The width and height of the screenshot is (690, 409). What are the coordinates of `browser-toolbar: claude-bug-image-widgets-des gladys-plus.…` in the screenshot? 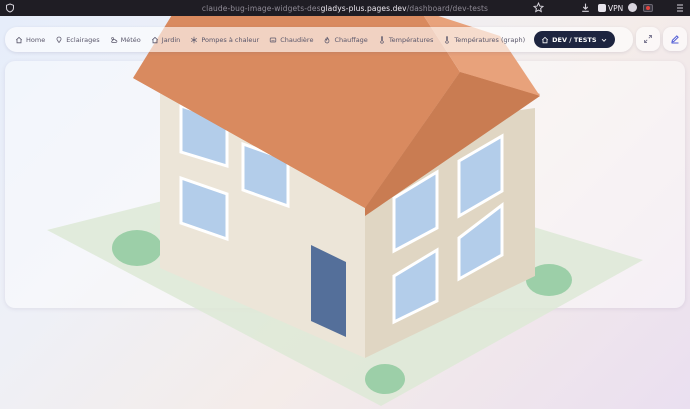 It's located at (345, 8).